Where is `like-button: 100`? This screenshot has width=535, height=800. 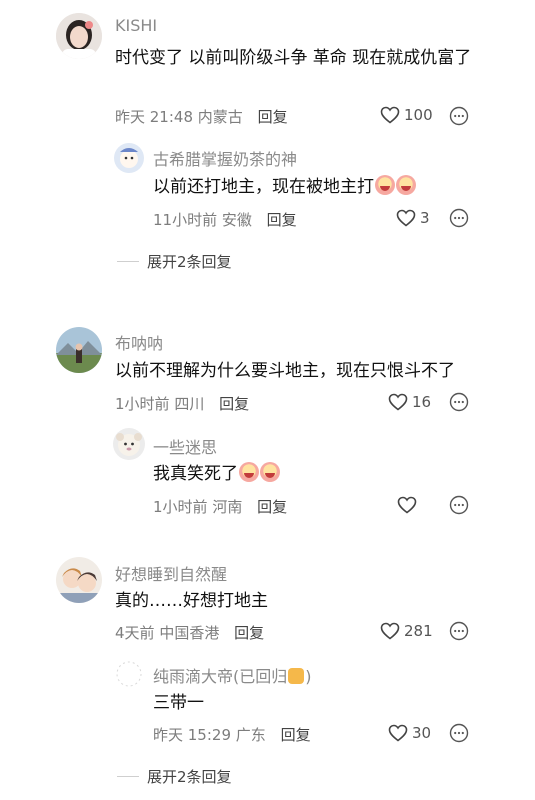
like-button: 100 is located at coordinates (406, 115).